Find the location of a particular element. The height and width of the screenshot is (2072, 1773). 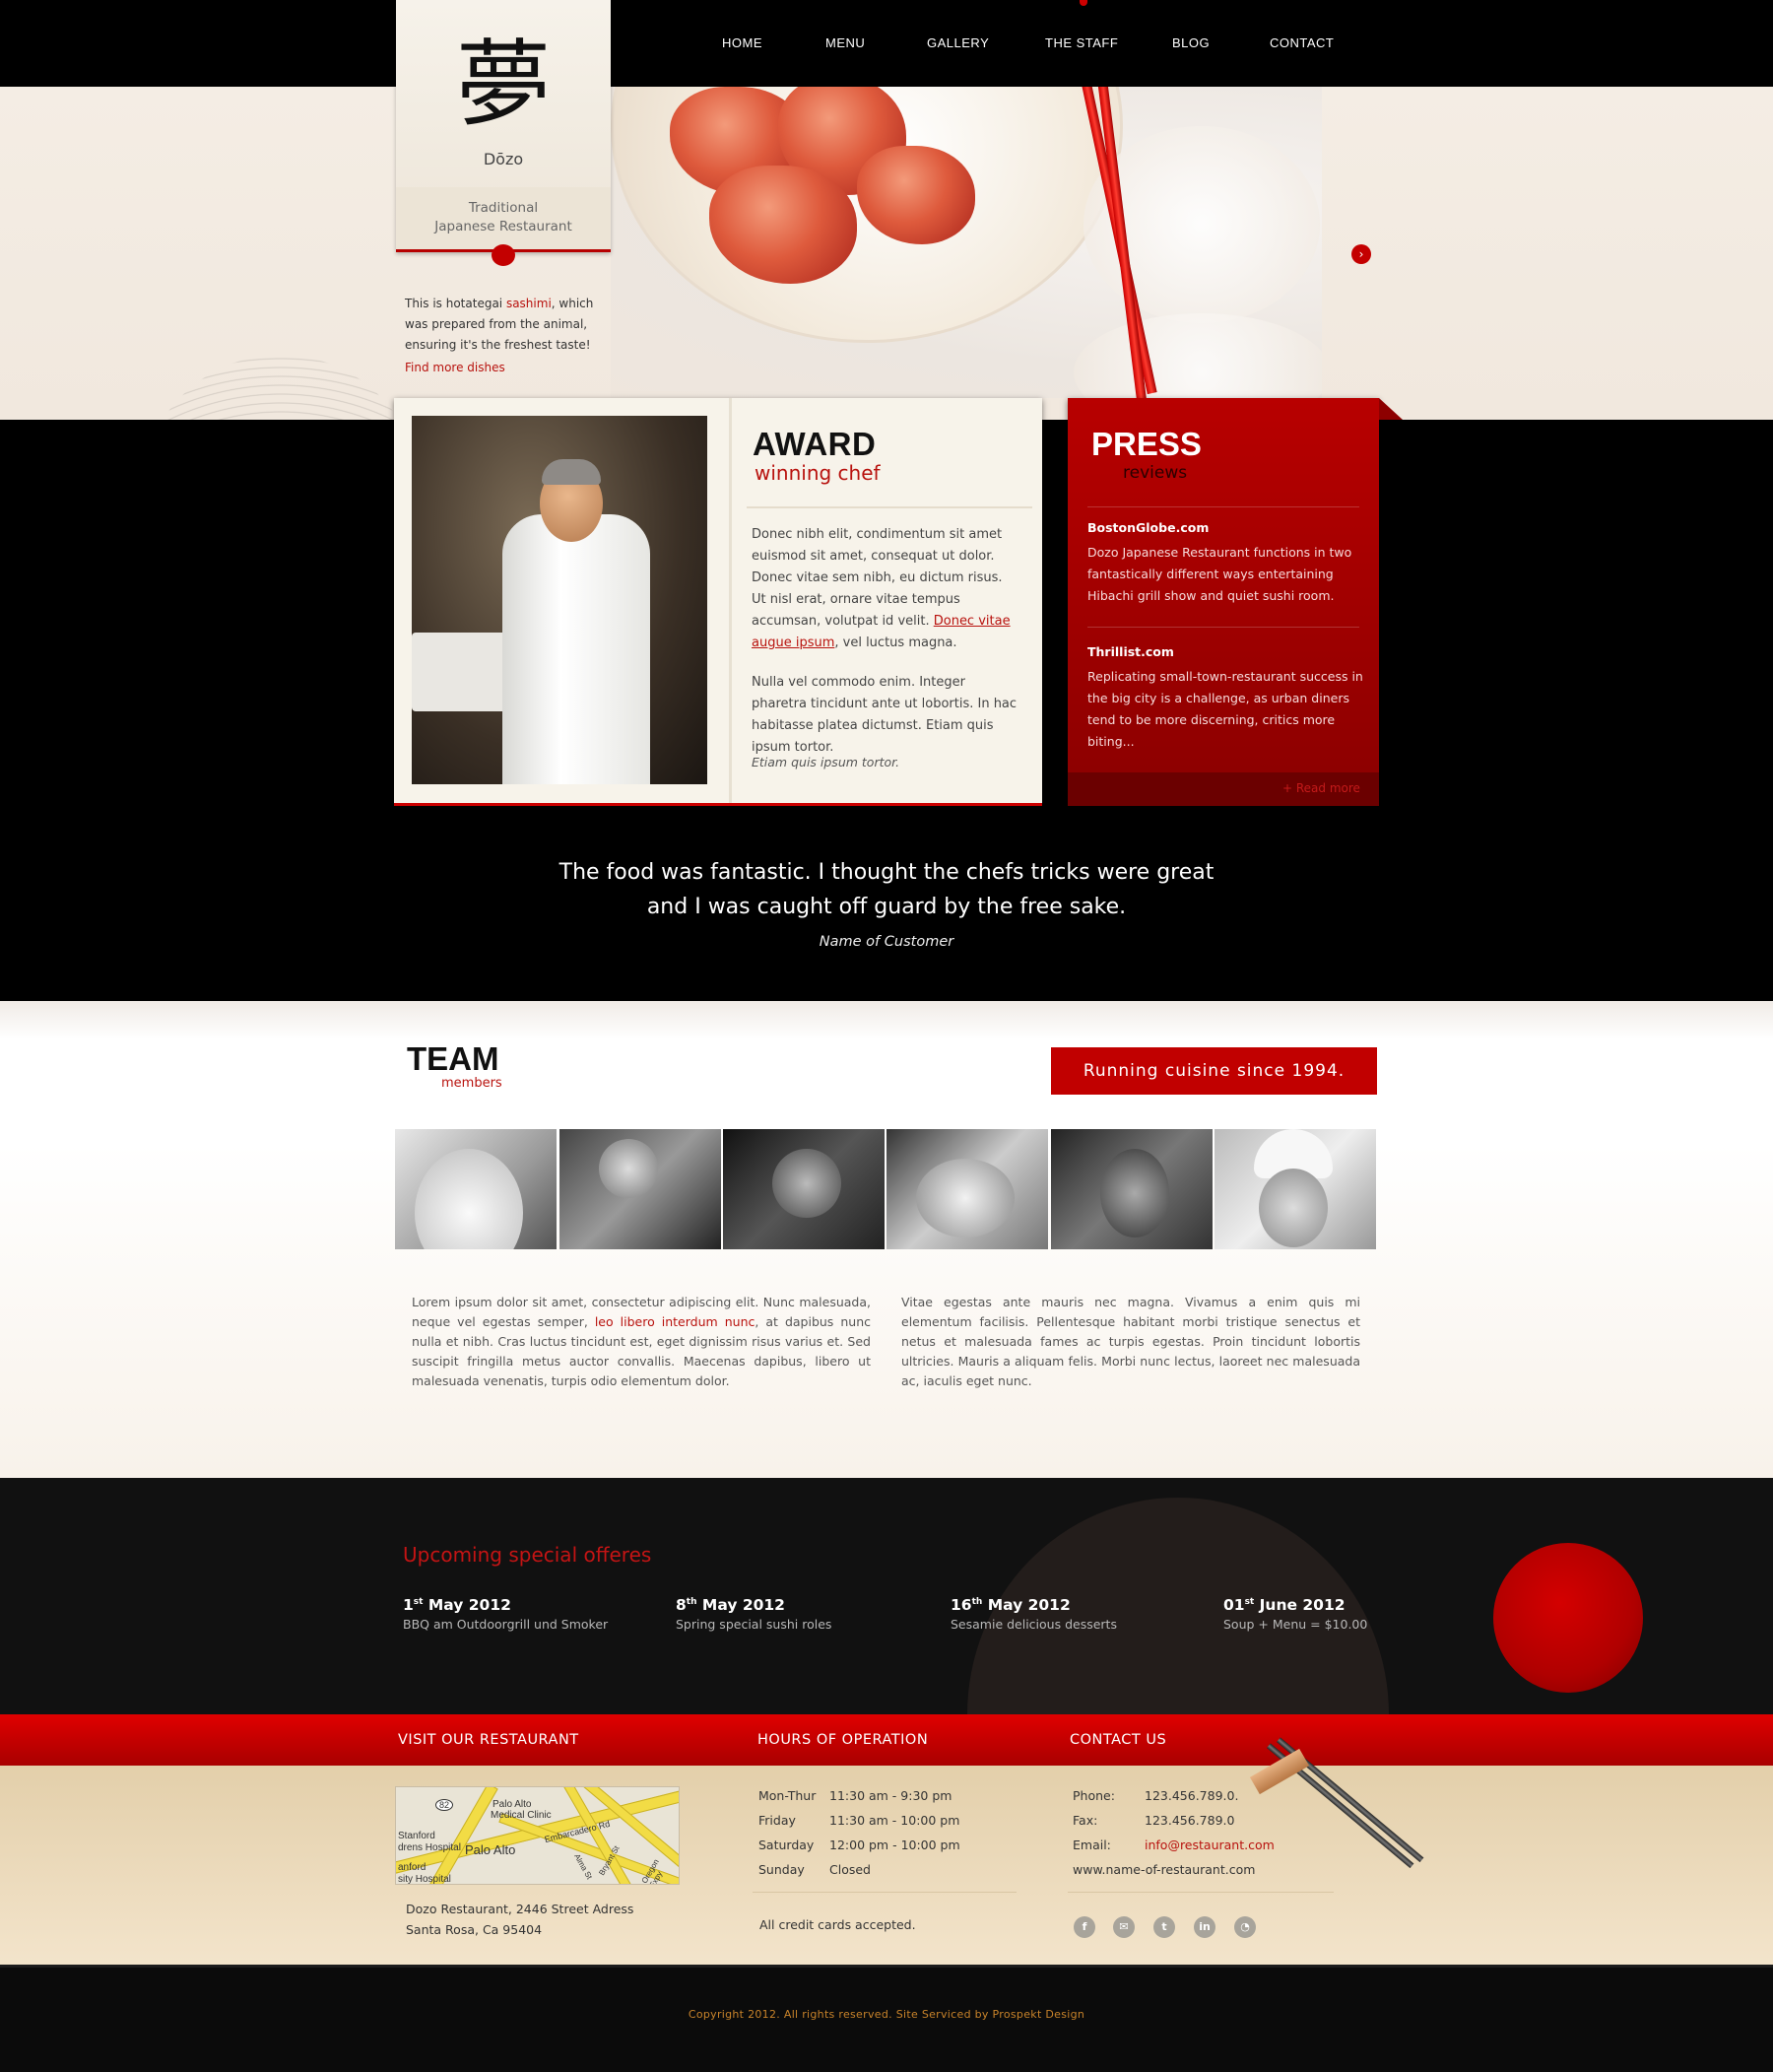

contact-divider is located at coordinates (1201, 1893).